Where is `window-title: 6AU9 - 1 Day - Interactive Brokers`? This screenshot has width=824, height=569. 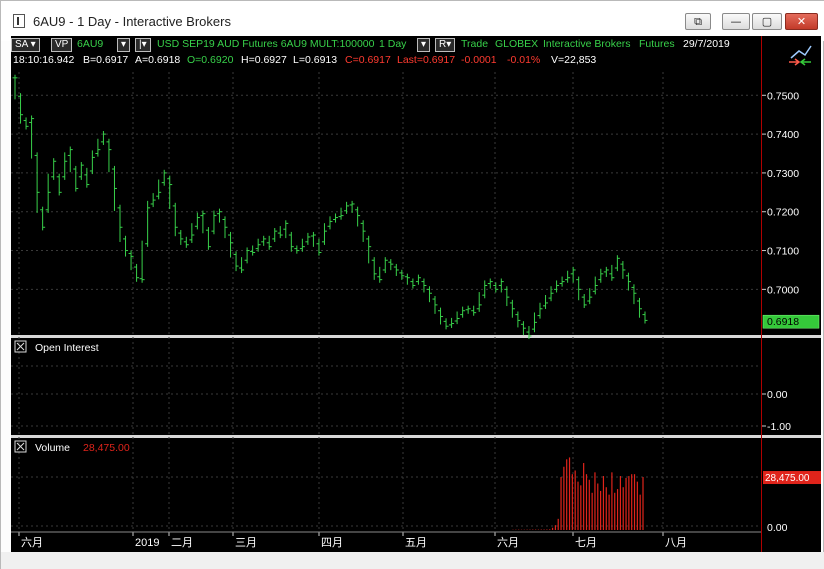 window-title: 6AU9 - 1 Day - Interactive Brokers is located at coordinates (132, 21).